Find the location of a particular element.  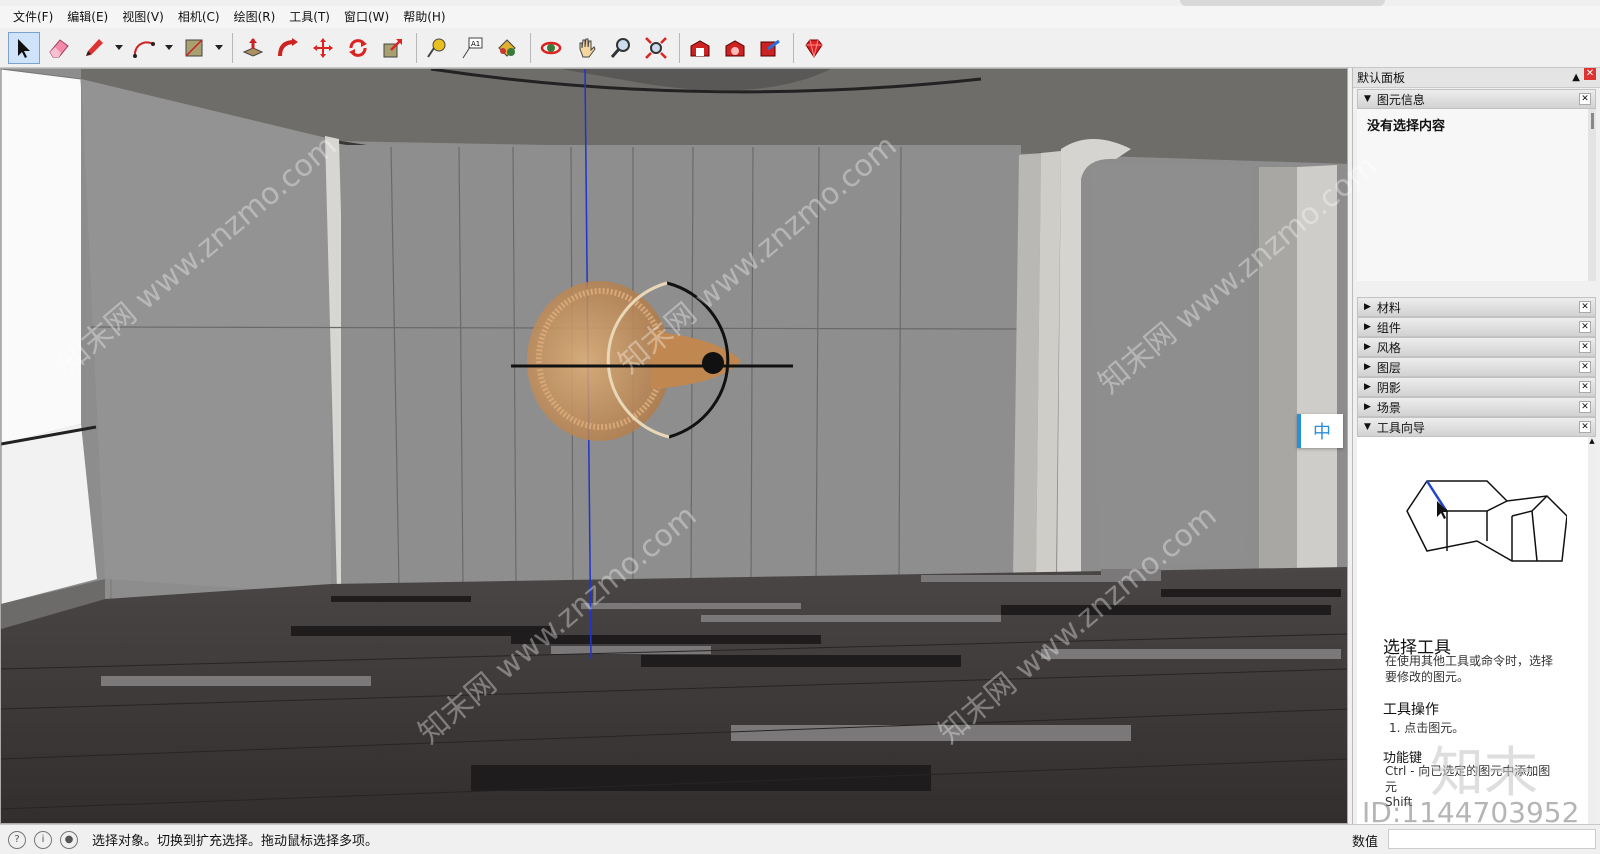

zoom-extents-tool-button is located at coordinates (656, 48).